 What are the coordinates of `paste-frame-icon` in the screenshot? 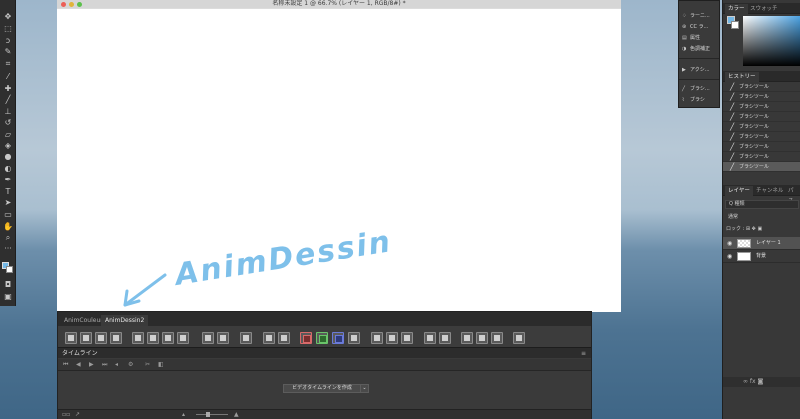 It's located at (208, 338).